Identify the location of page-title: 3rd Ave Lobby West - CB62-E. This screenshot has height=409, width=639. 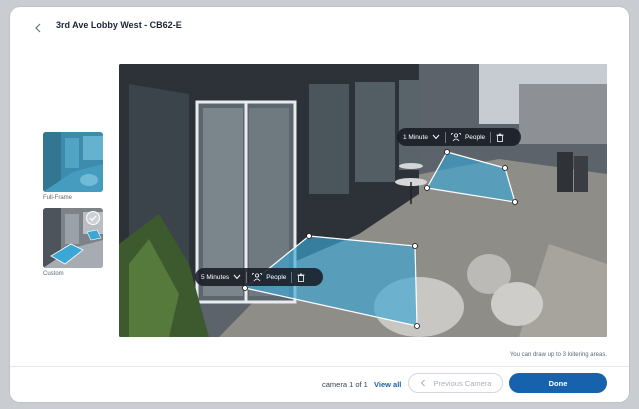
(119, 25).